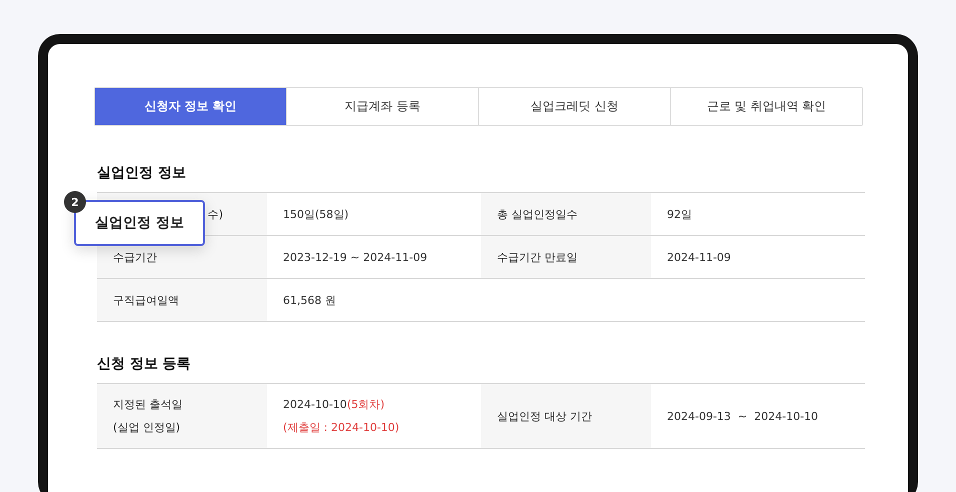 The image size is (956, 492). Describe the element at coordinates (309, 300) in the screenshot. I see `value-cell-text: 61,568 원` at that location.